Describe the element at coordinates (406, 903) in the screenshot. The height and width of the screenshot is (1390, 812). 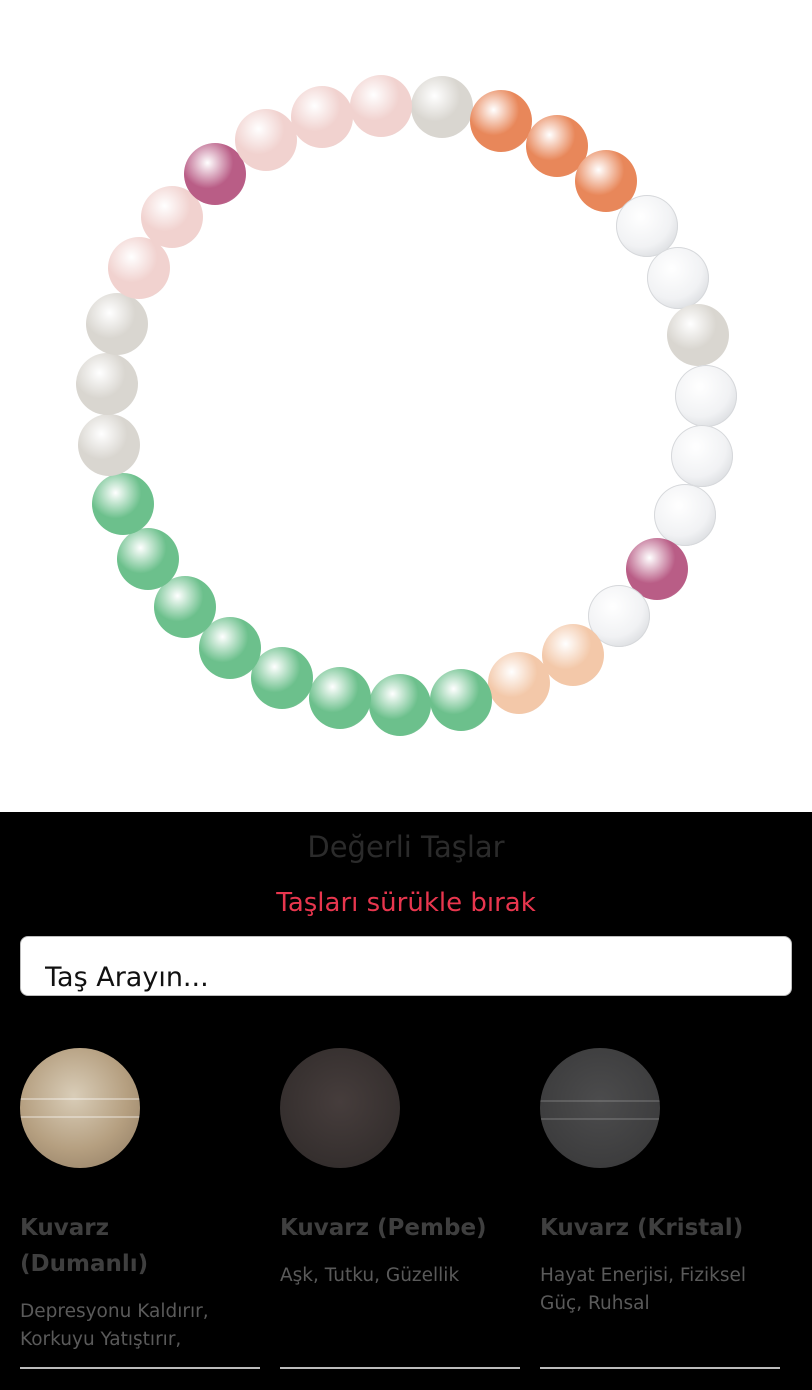
I see `drag-drop-hint: Taşları sürükle bırak` at that location.